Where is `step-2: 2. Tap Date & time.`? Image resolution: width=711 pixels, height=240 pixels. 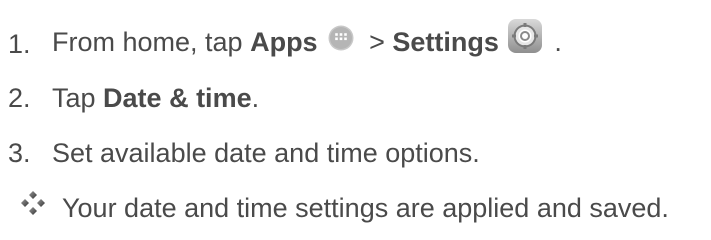 step-2: 2. Tap Date & time. is located at coordinates (133, 98).